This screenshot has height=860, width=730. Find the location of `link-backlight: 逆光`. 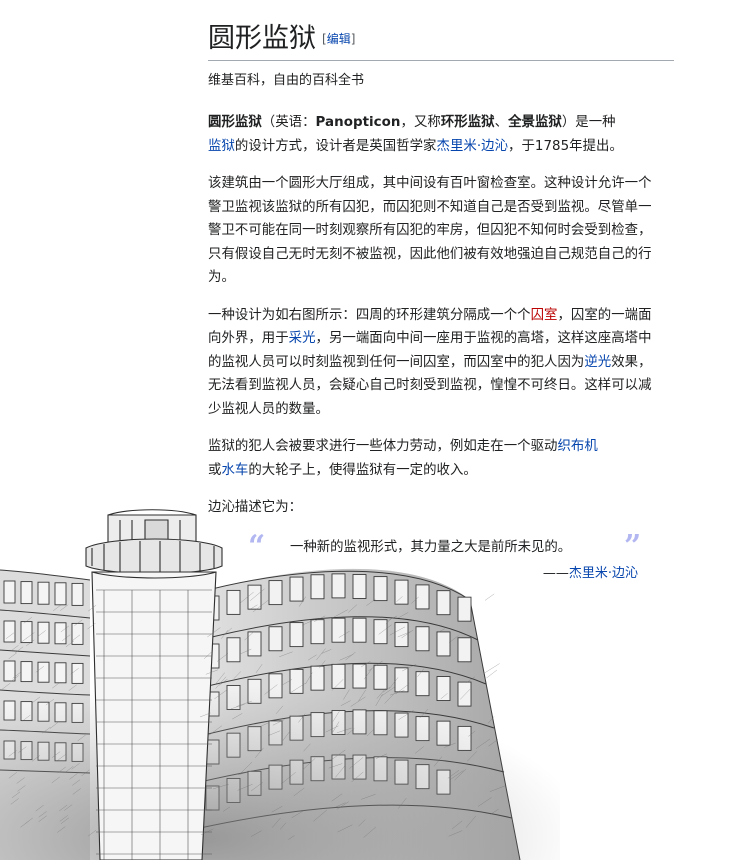

link-backlight: 逆光 is located at coordinates (597, 362).